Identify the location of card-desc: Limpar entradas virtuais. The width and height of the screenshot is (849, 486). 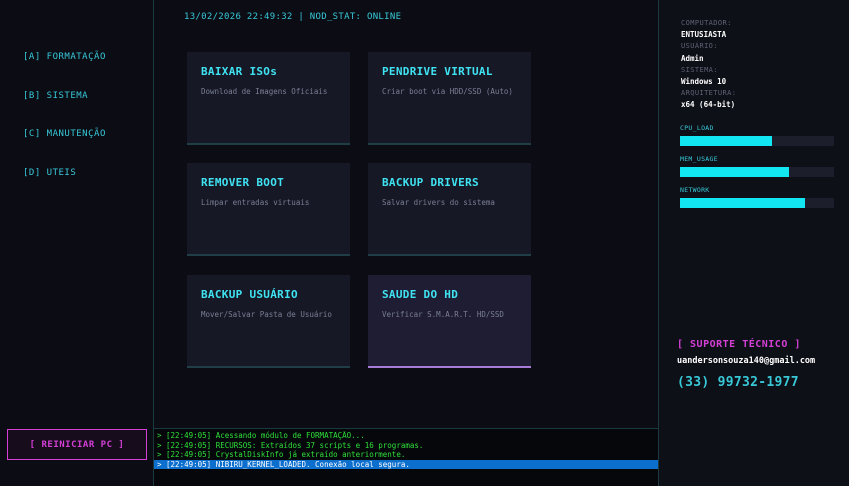
(255, 202).